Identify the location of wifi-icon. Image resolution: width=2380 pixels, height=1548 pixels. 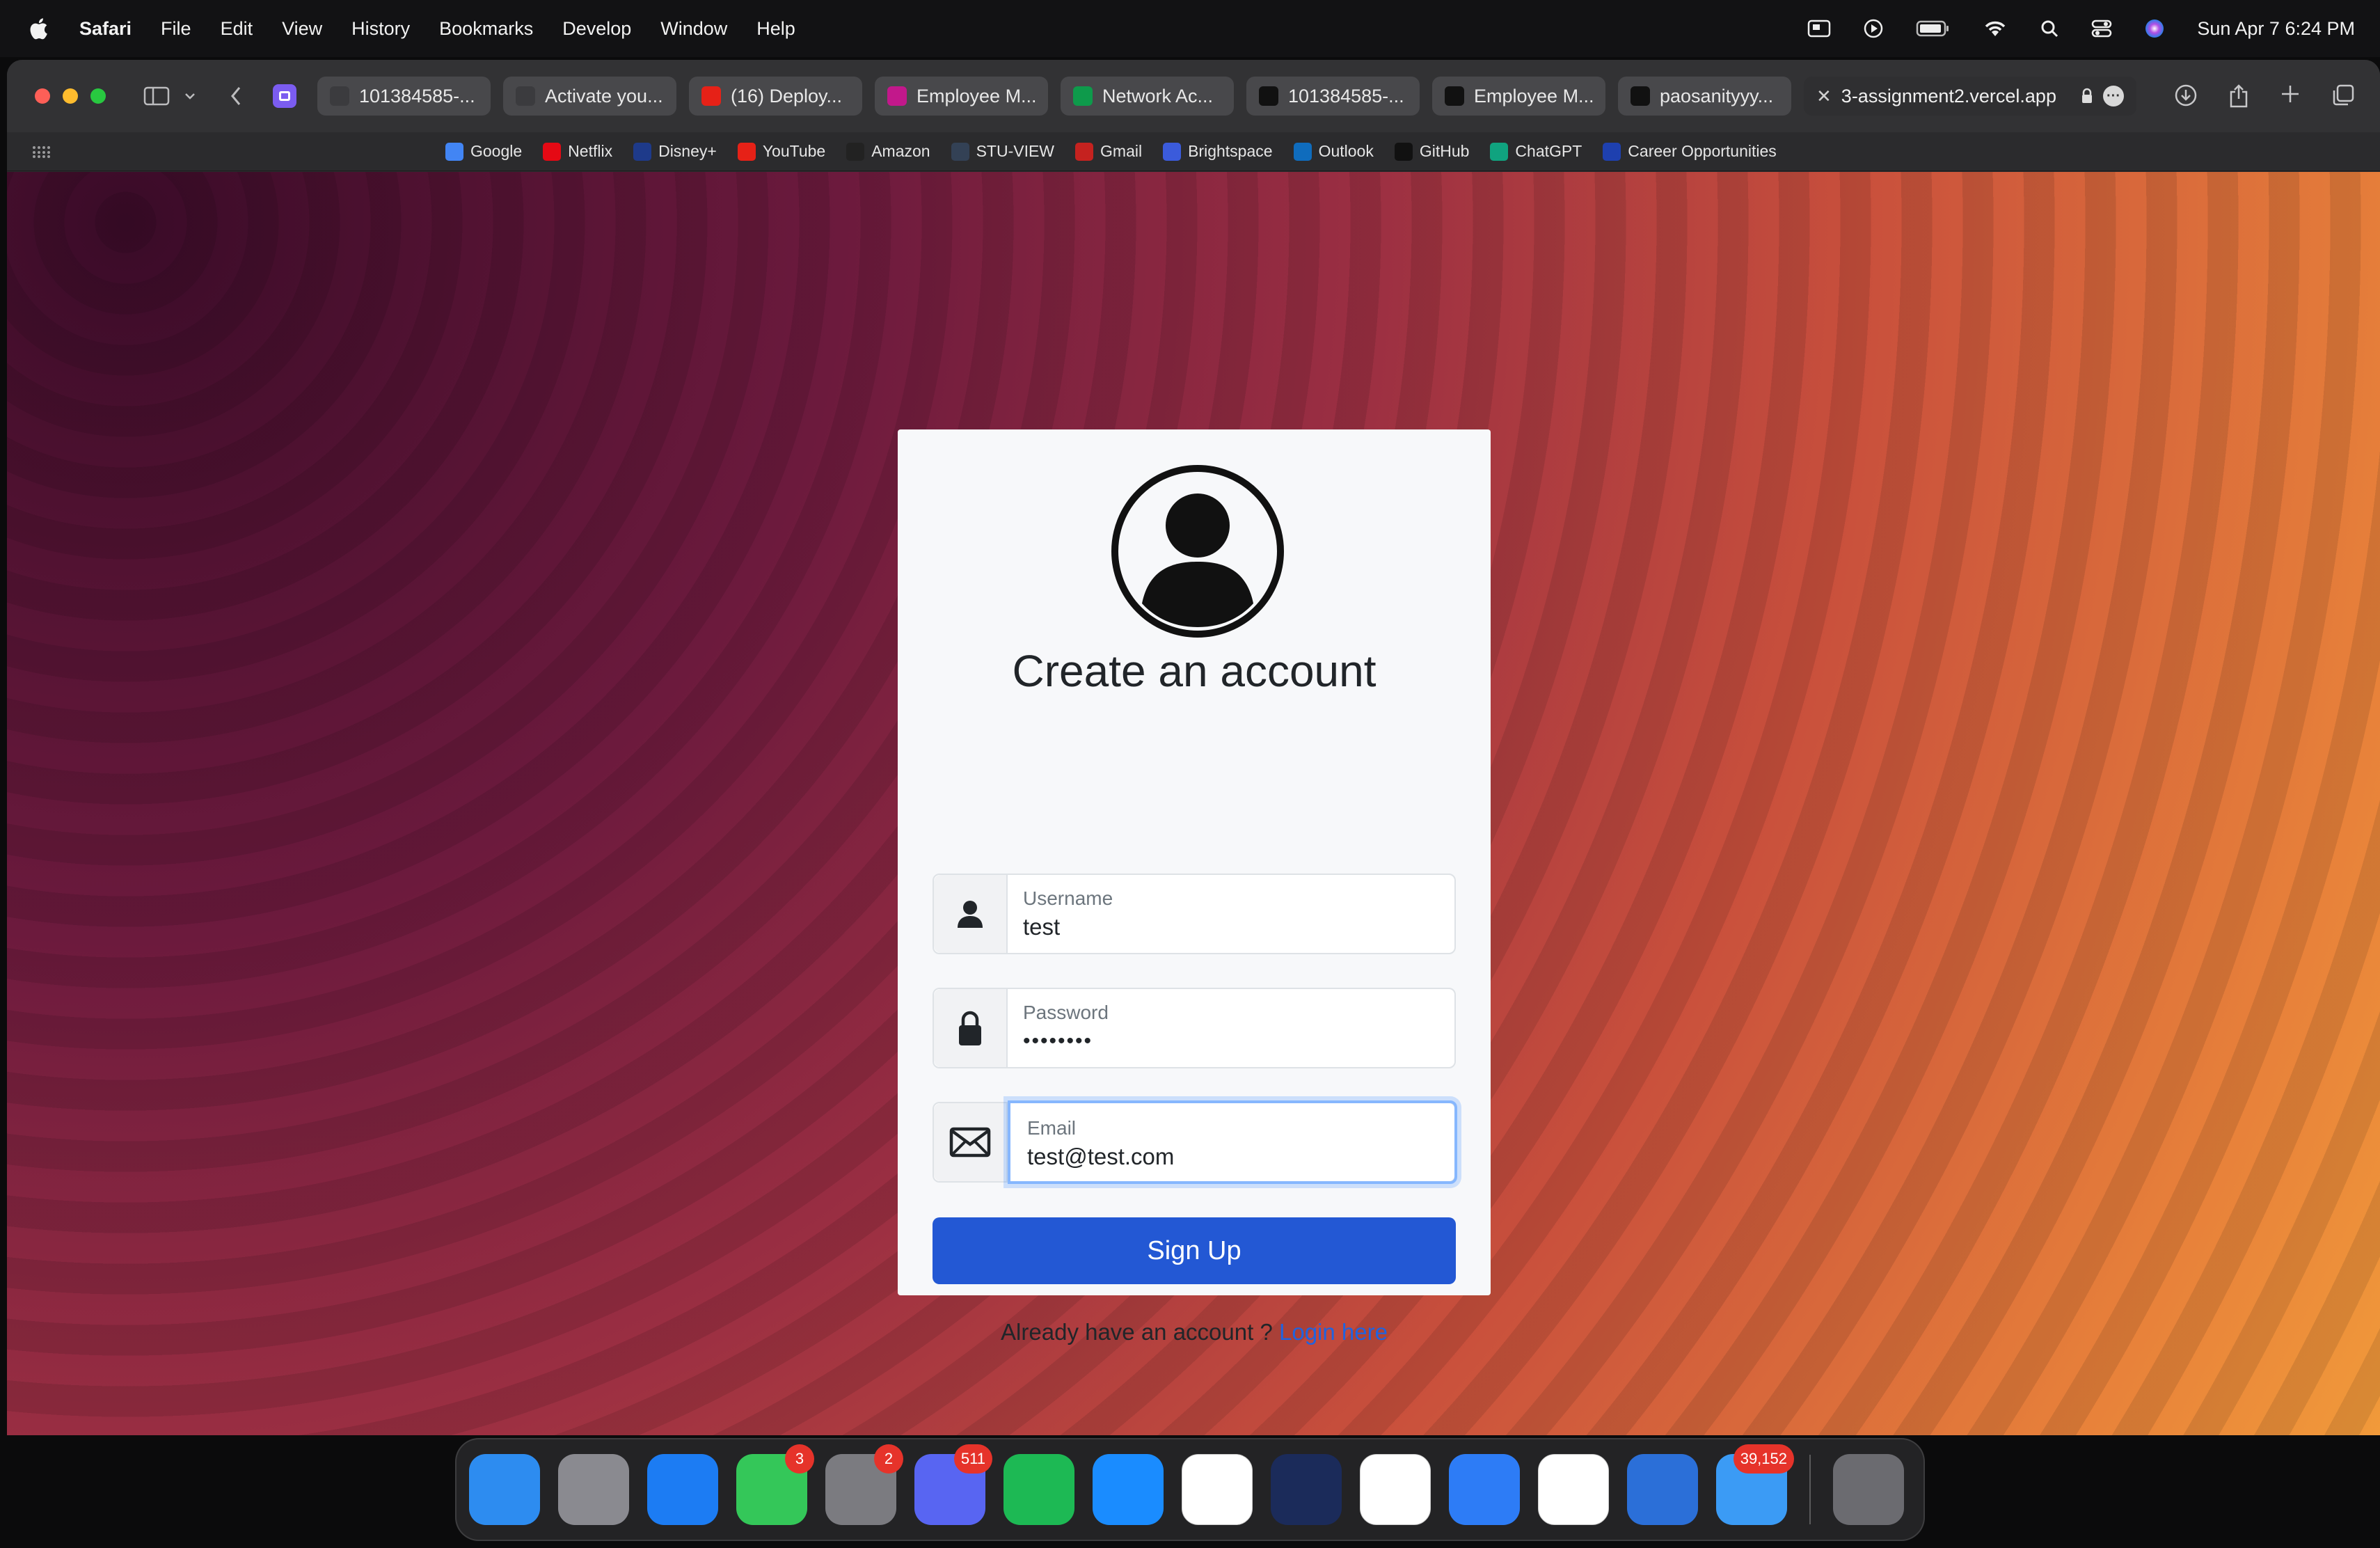
(1995, 28).